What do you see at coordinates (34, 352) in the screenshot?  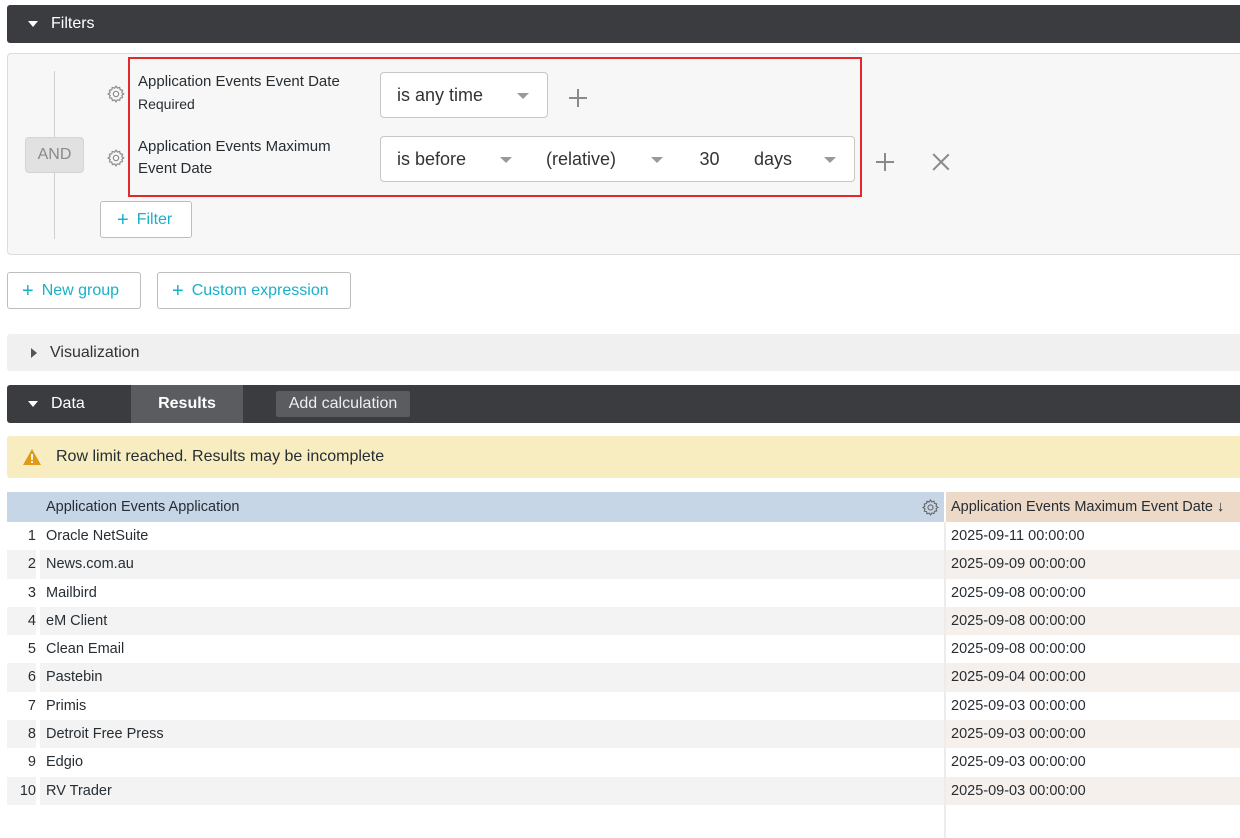 I see `caret-right-icon` at bounding box center [34, 352].